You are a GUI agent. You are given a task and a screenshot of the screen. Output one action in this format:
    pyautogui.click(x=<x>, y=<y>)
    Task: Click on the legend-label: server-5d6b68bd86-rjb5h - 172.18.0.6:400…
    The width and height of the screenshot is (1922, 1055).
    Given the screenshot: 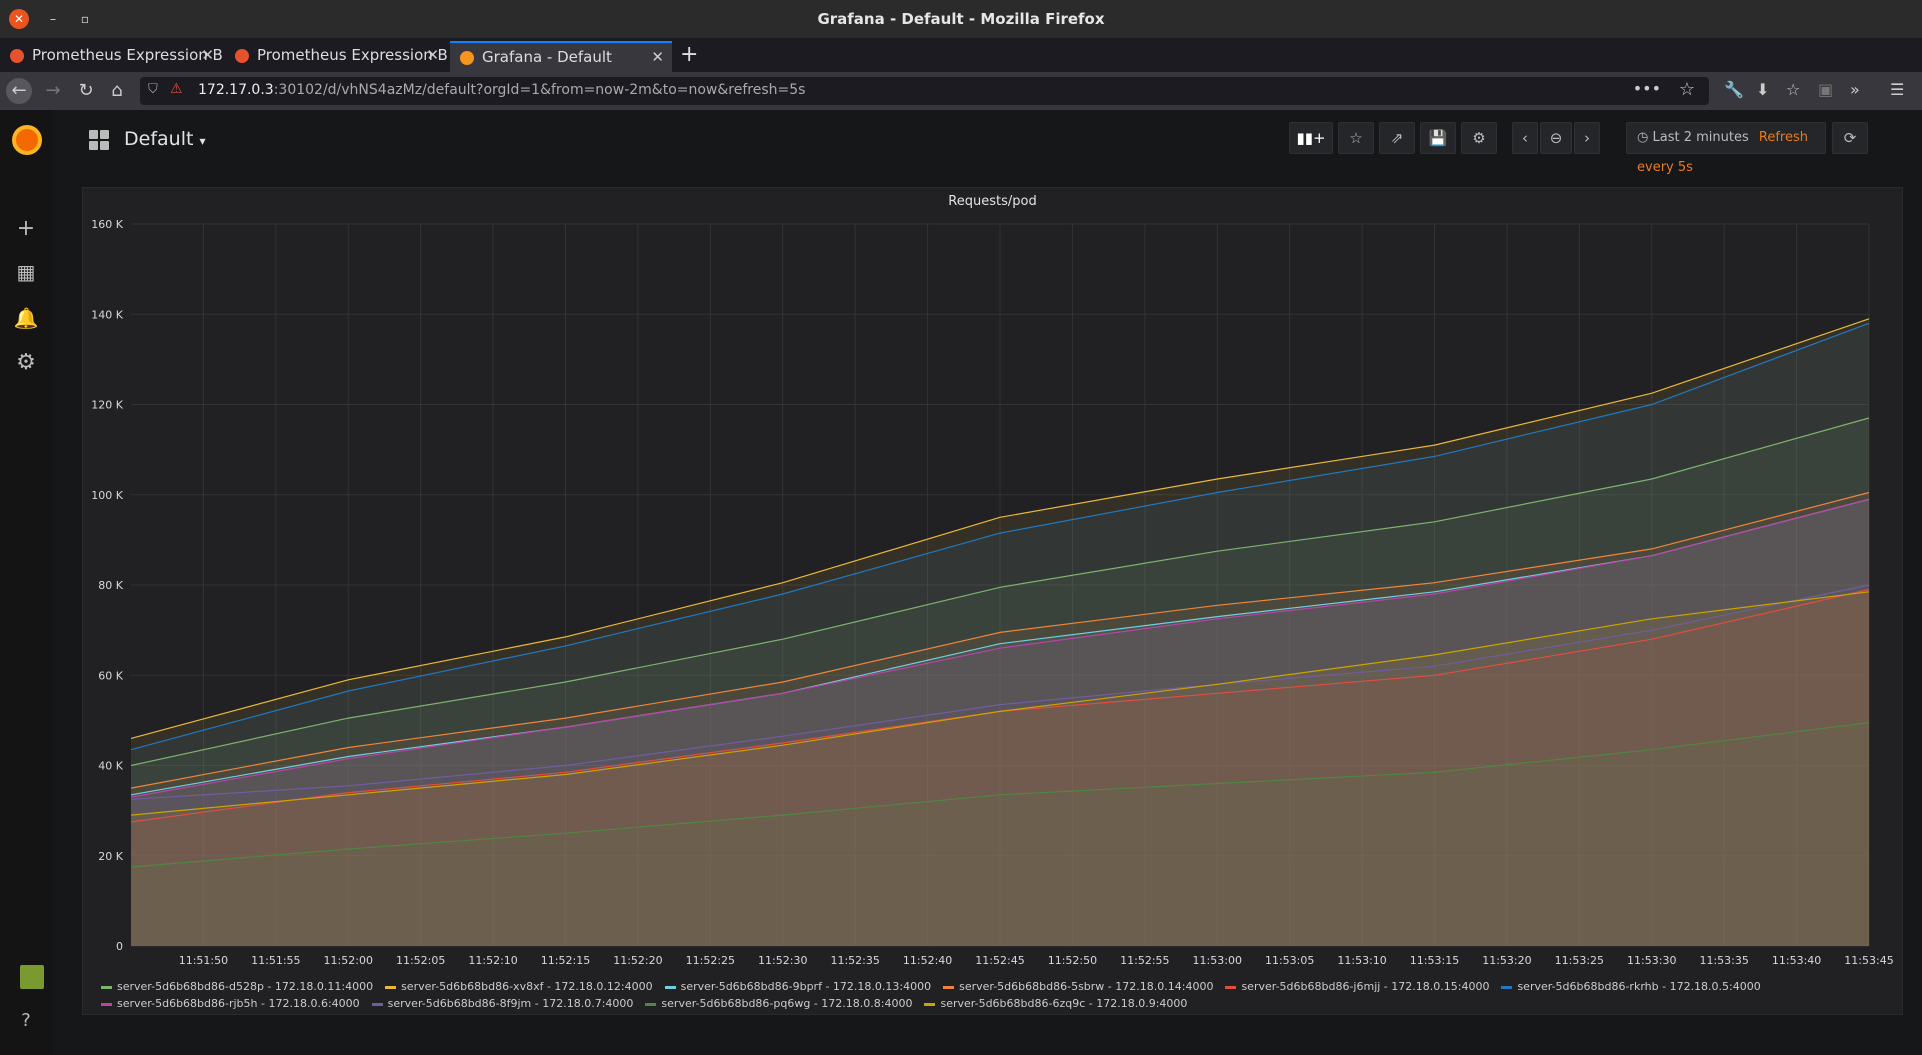 What is the action you would take?
    pyautogui.click(x=238, y=1003)
    